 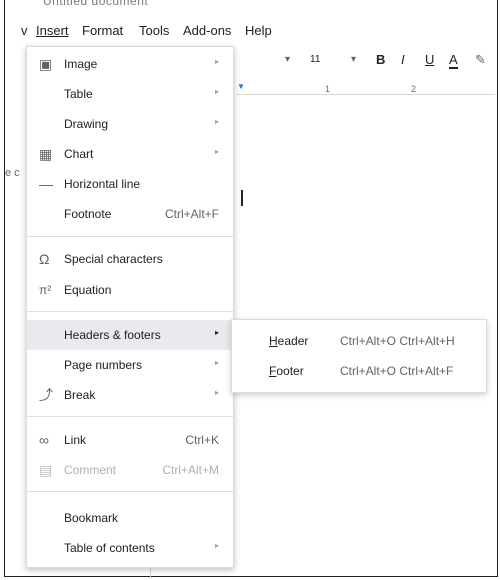 I want to click on accelerator-key: H, so click(x=273, y=341).